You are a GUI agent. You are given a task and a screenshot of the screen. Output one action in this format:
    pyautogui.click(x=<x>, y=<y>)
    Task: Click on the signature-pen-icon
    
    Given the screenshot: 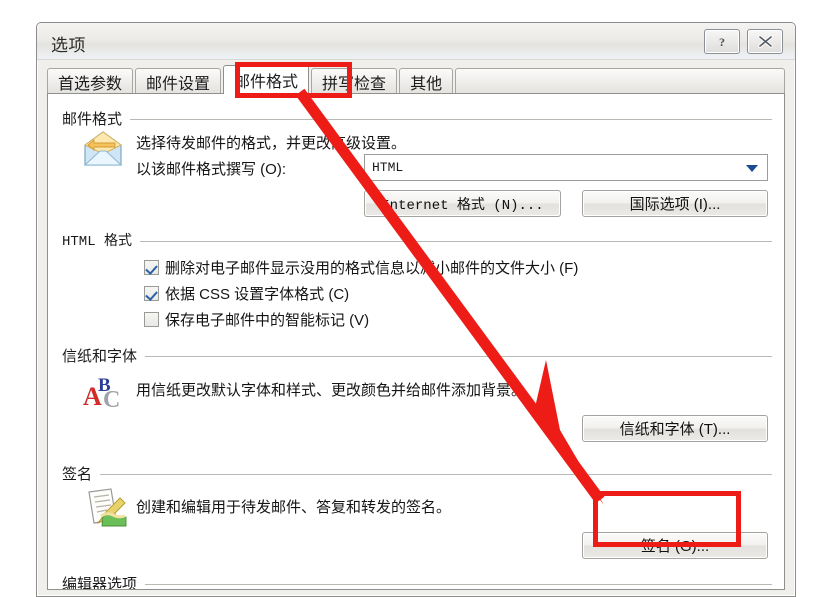 What is the action you would take?
    pyautogui.click(x=104, y=511)
    